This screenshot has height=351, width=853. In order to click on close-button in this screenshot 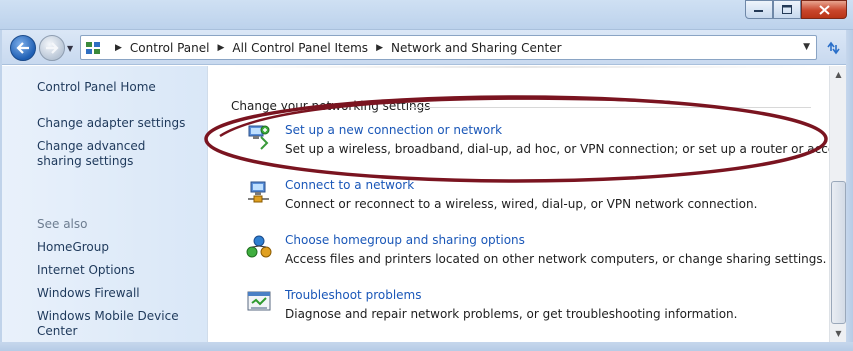, I will do `click(824, 9)`.